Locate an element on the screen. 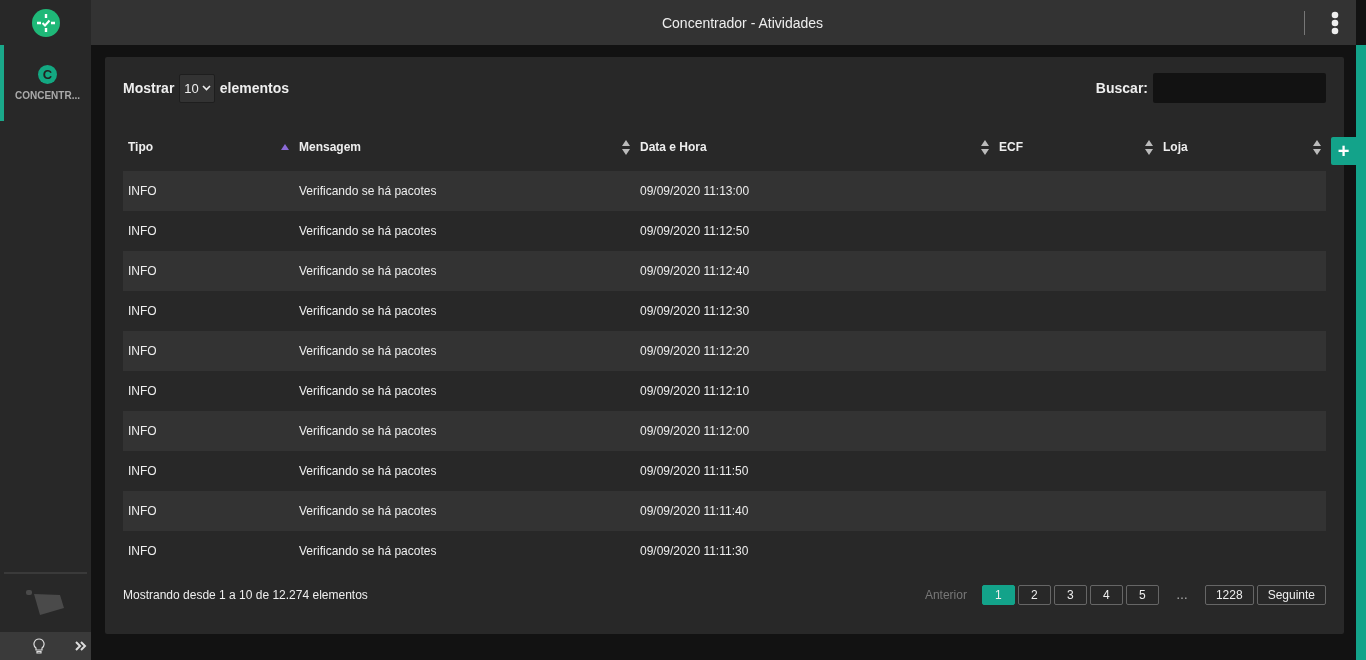 This screenshot has width=1366, height=660. page-button: 2 is located at coordinates (1034, 595).